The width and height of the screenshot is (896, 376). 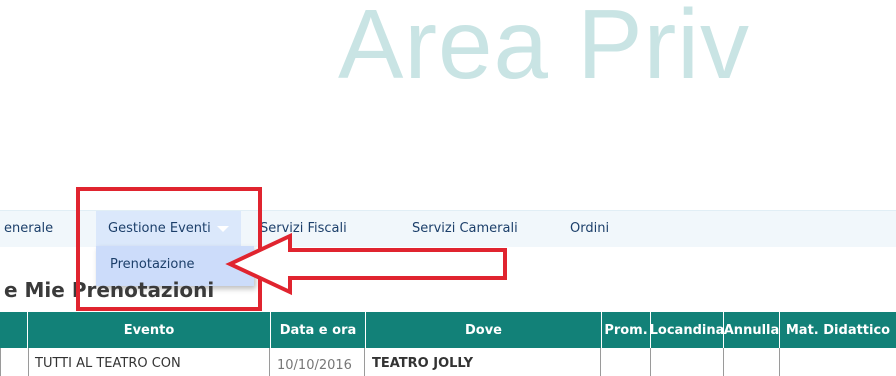 I want to click on red-arrow-annotation, so click(x=366, y=264).